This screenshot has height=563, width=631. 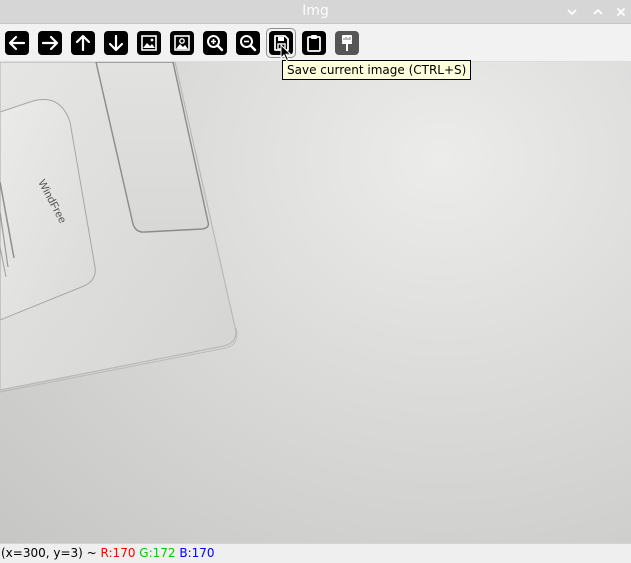 What do you see at coordinates (118, 553) in the screenshot?
I see `pixel-red-value: R:170` at bounding box center [118, 553].